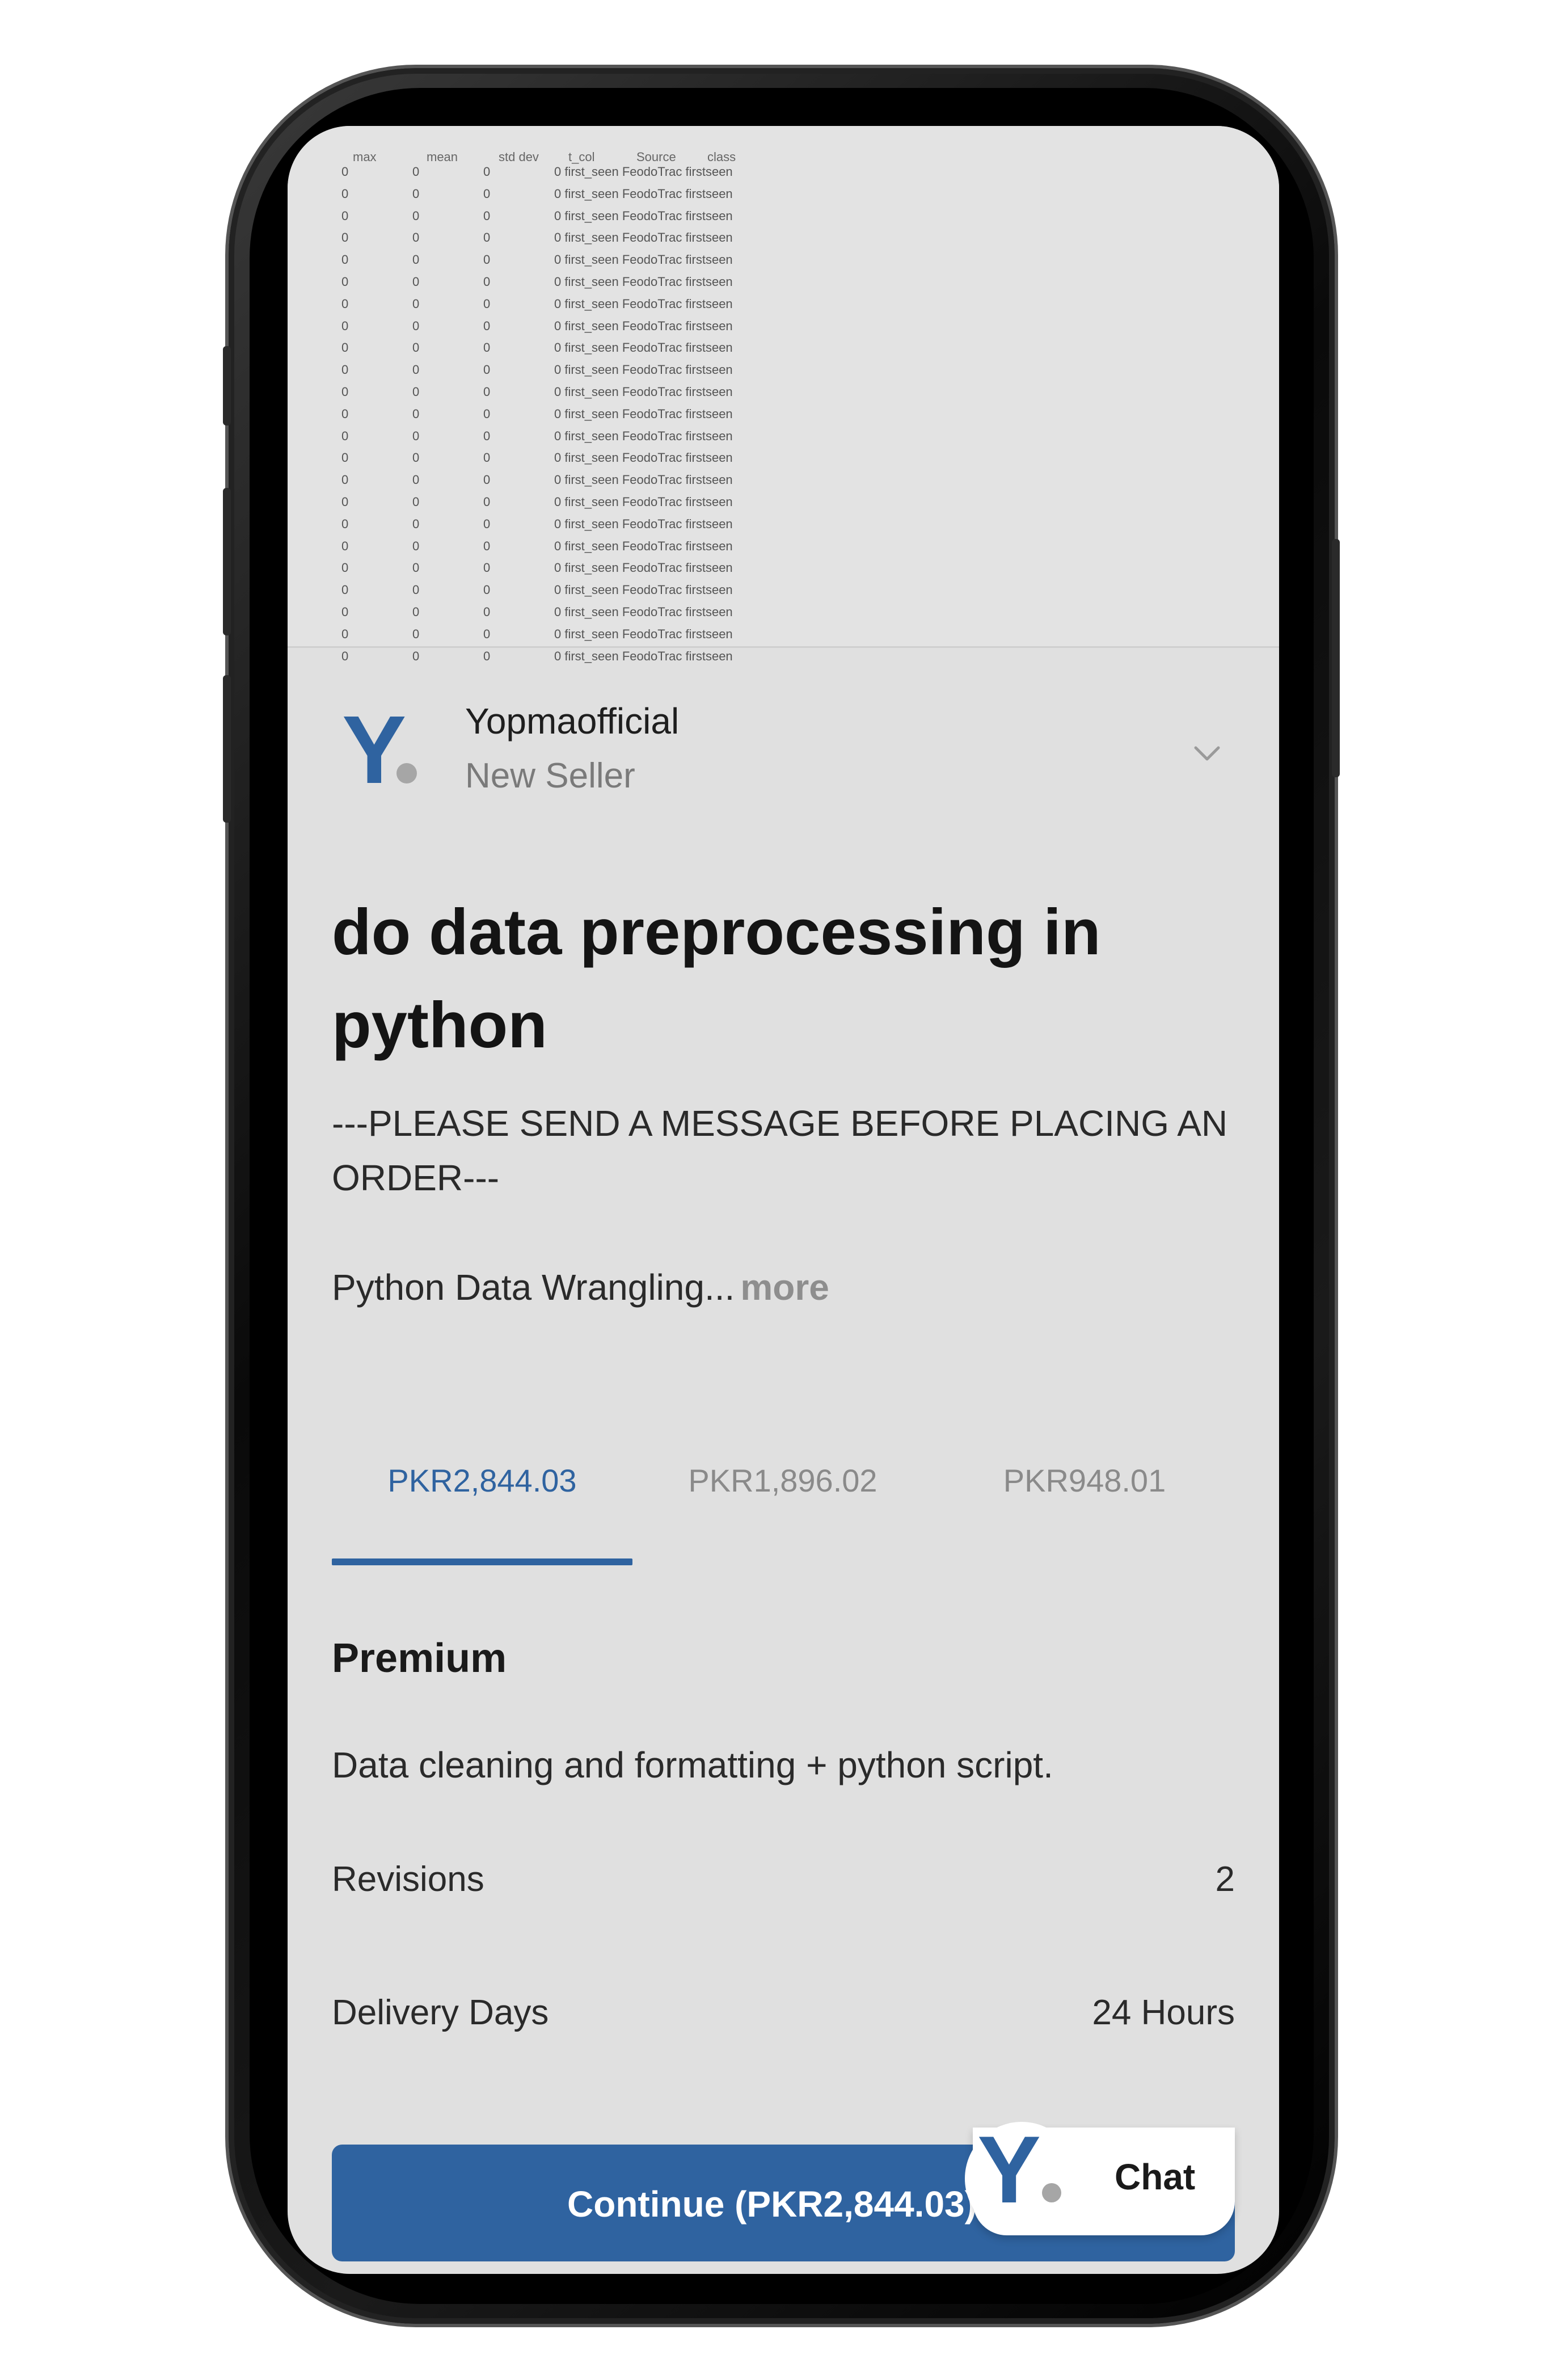 The width and height of the screenshot is (1561, 2380). I want to click on delivery-days-value: 24 Hours, so click(1163, 2012).